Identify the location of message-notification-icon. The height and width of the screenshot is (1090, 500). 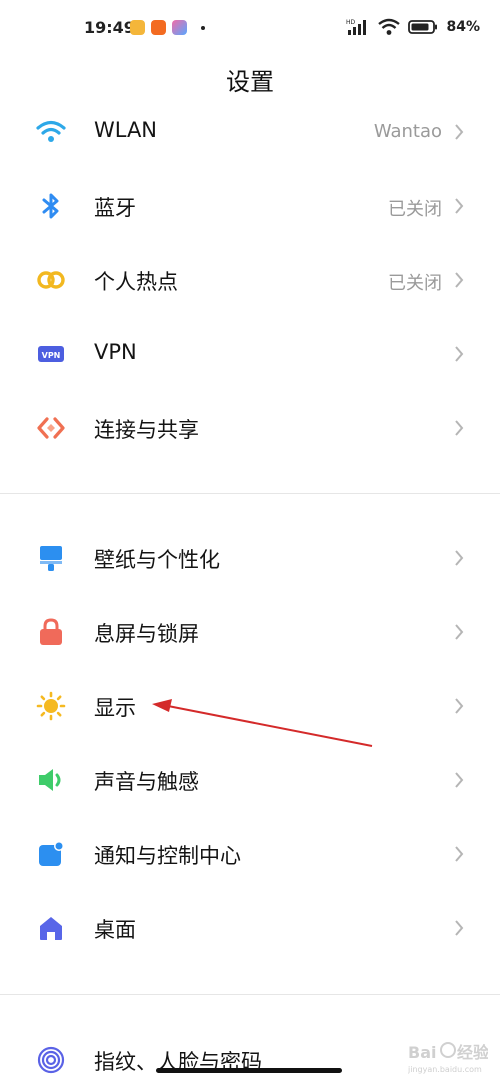
(137, 27).